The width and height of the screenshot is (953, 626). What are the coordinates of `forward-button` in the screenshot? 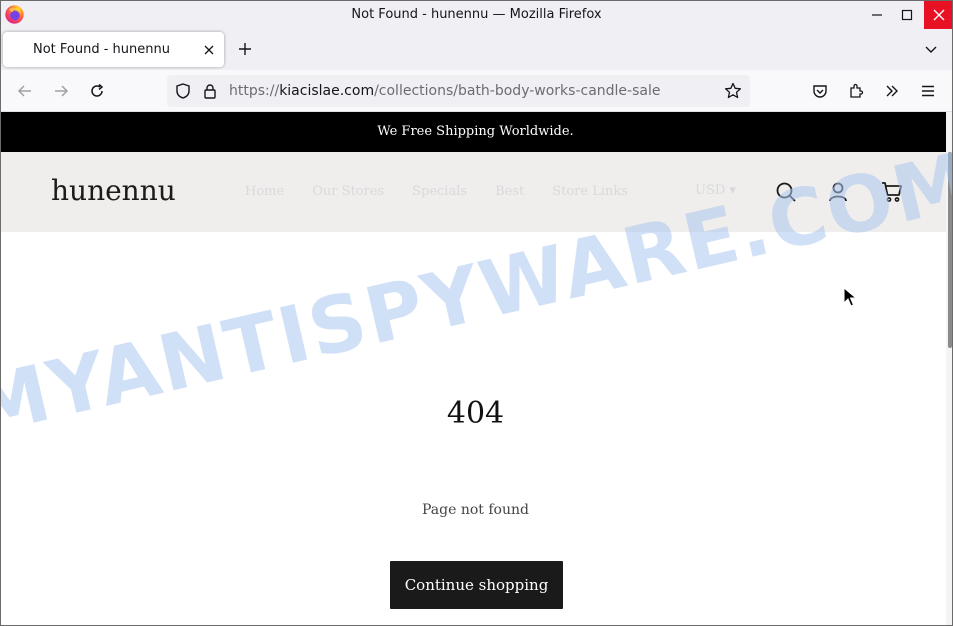 It's located at (61, 91).